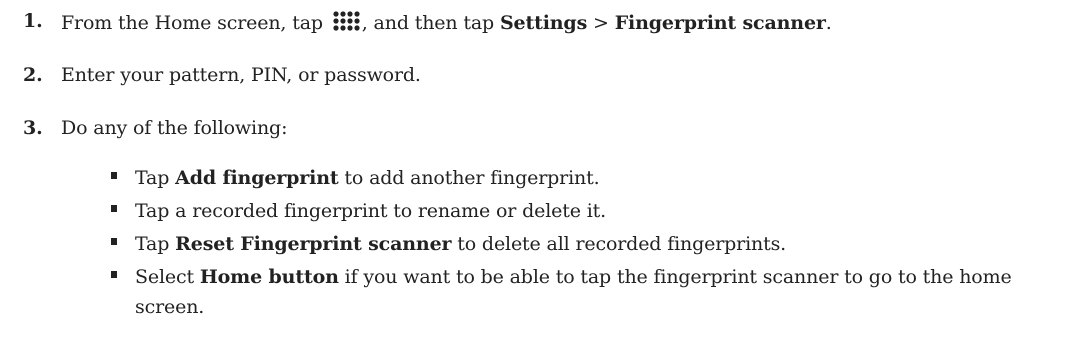 The height and width of the screenshot is (358, 1074). I want to click on home-button-label: Home button, so click(269, 277).